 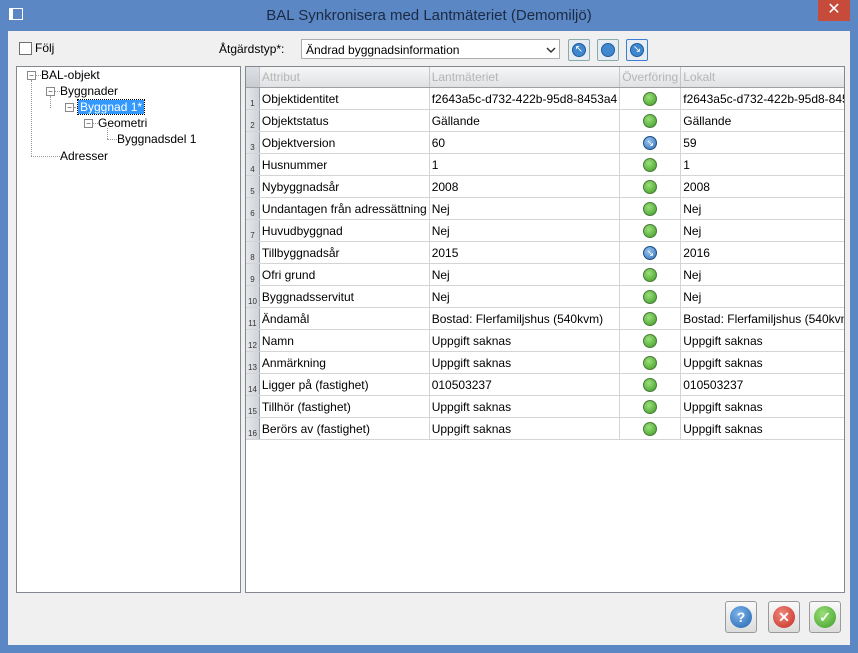 I want to click on tree-node-byggnader: Byggnader, so click(x=89, y=91).